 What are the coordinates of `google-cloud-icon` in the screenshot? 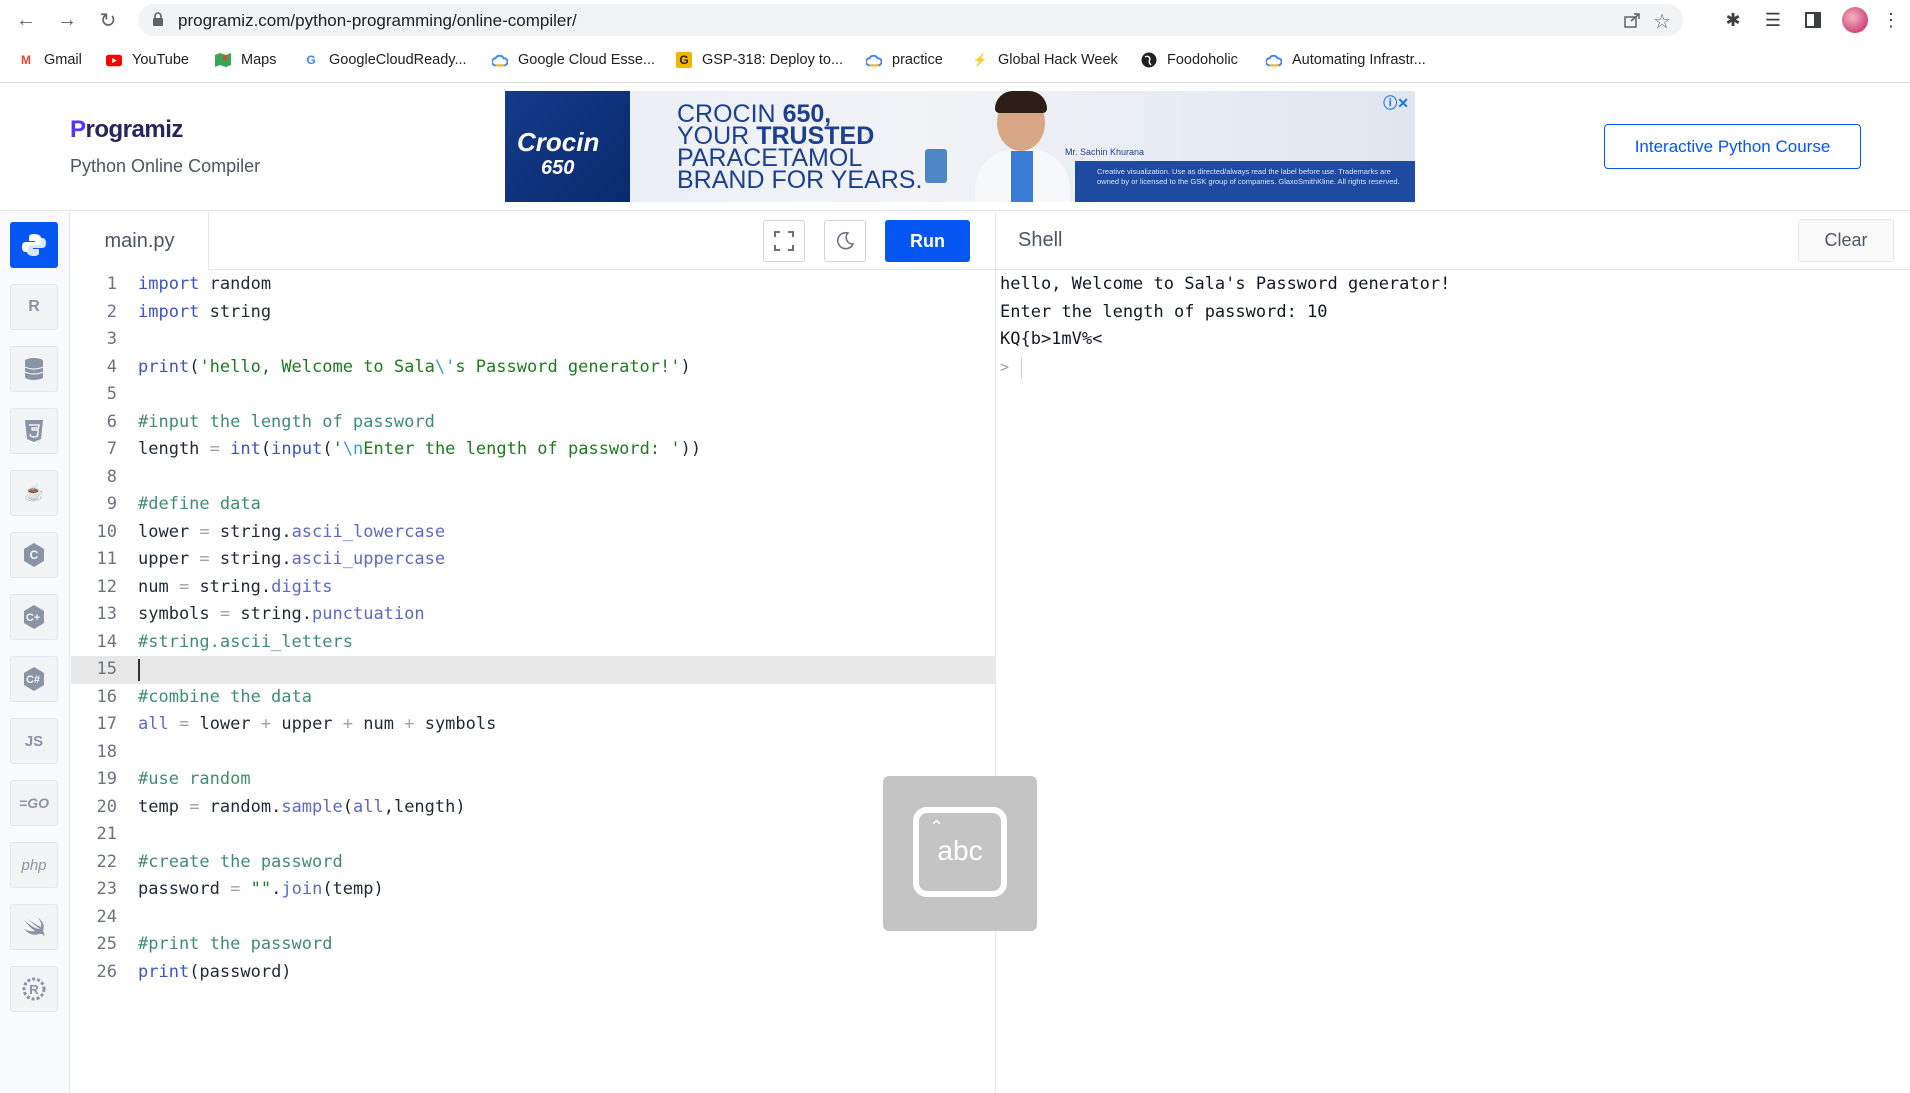 It's located at (1274, 60).